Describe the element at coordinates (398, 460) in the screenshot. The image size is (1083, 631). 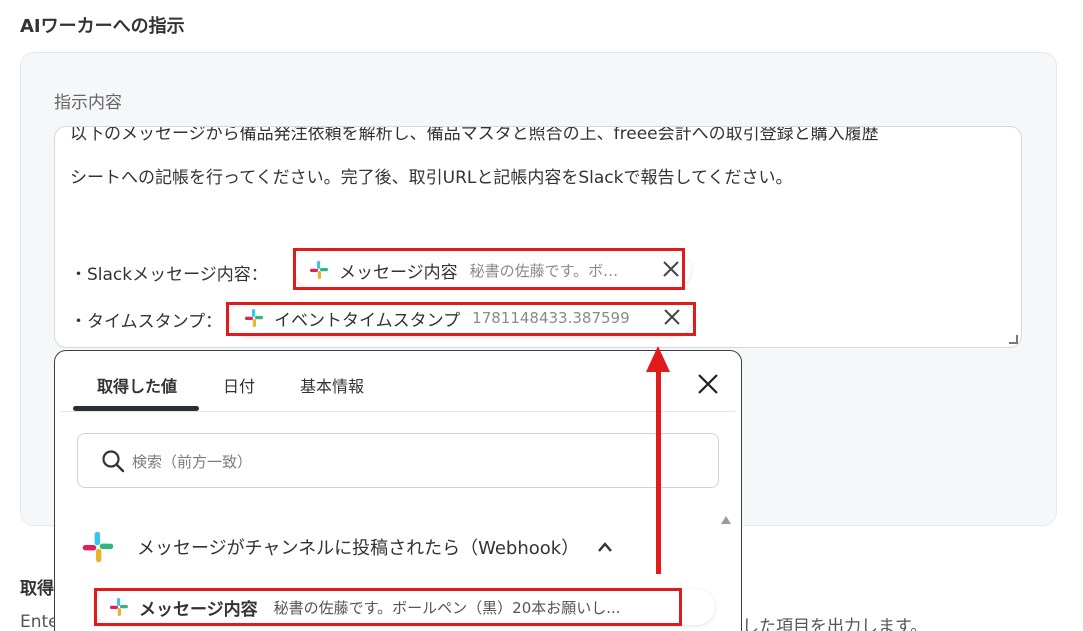
I see `search-input: 検索（前方一致）` at that location.